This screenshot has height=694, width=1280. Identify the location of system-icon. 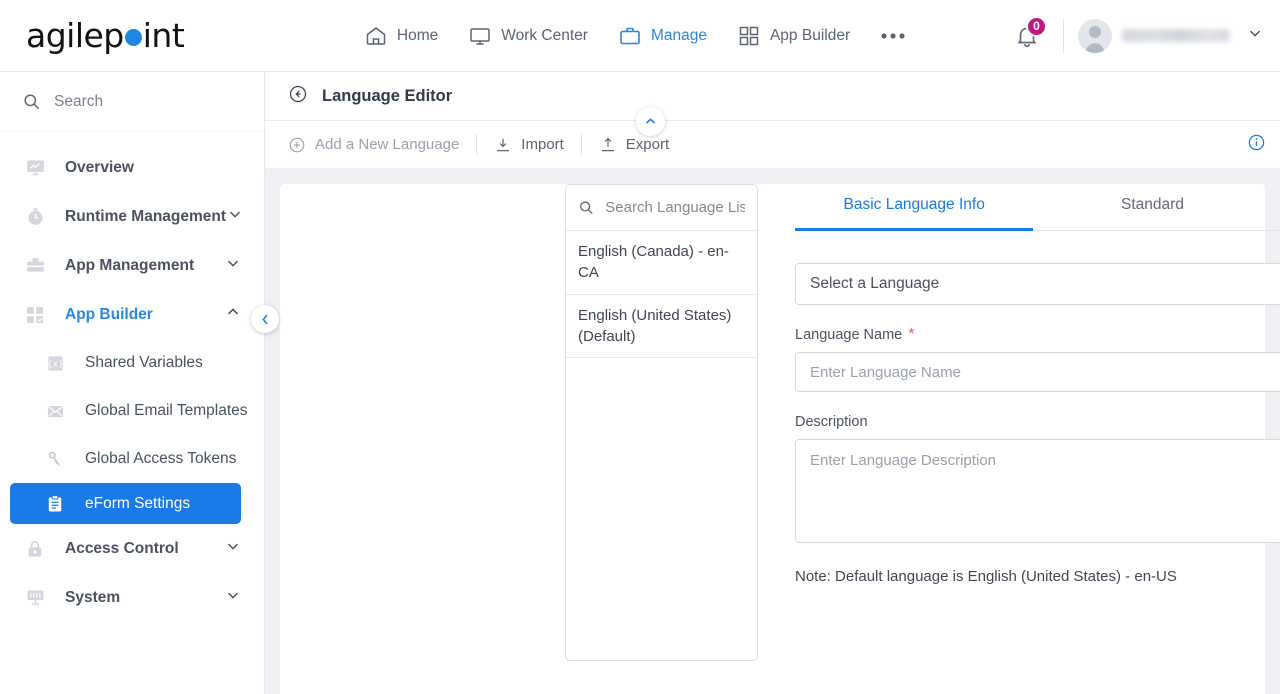
(35, 597).